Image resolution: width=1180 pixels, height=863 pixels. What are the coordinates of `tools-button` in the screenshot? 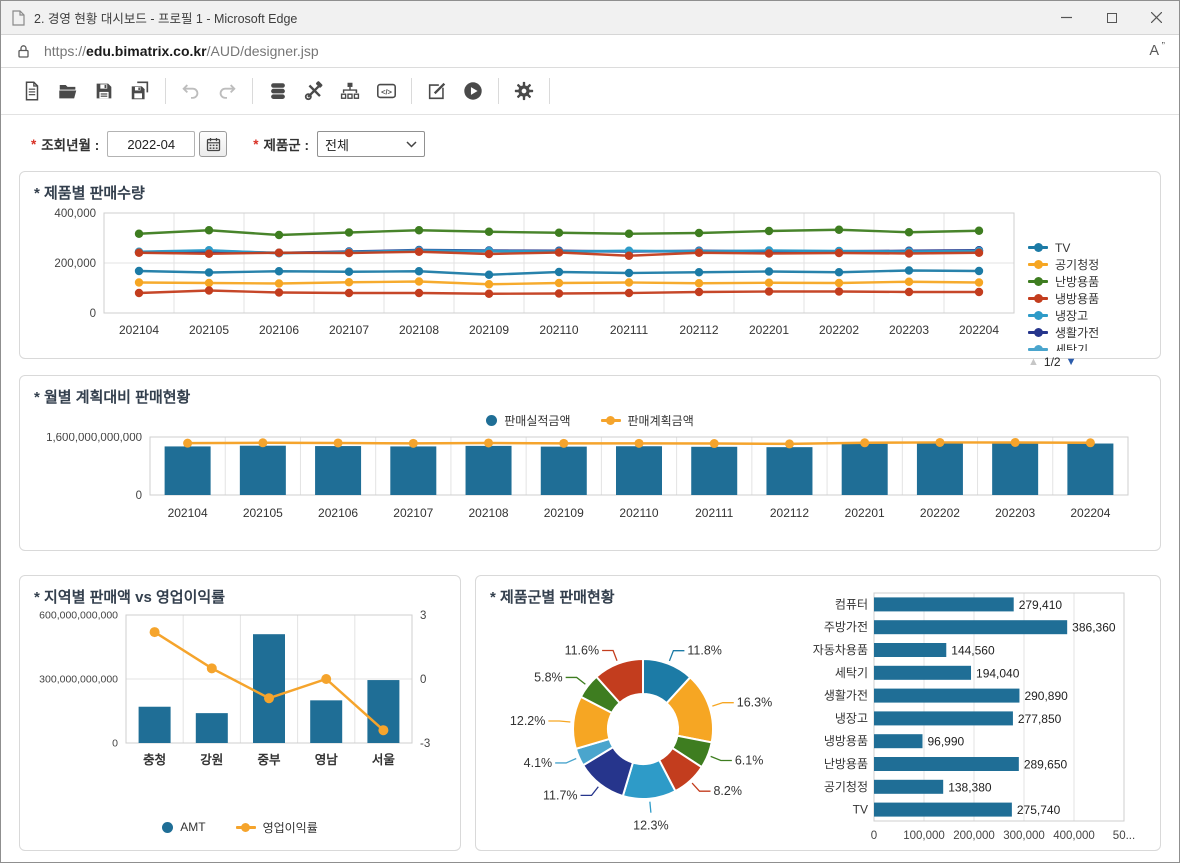 It's located at (314, 91).